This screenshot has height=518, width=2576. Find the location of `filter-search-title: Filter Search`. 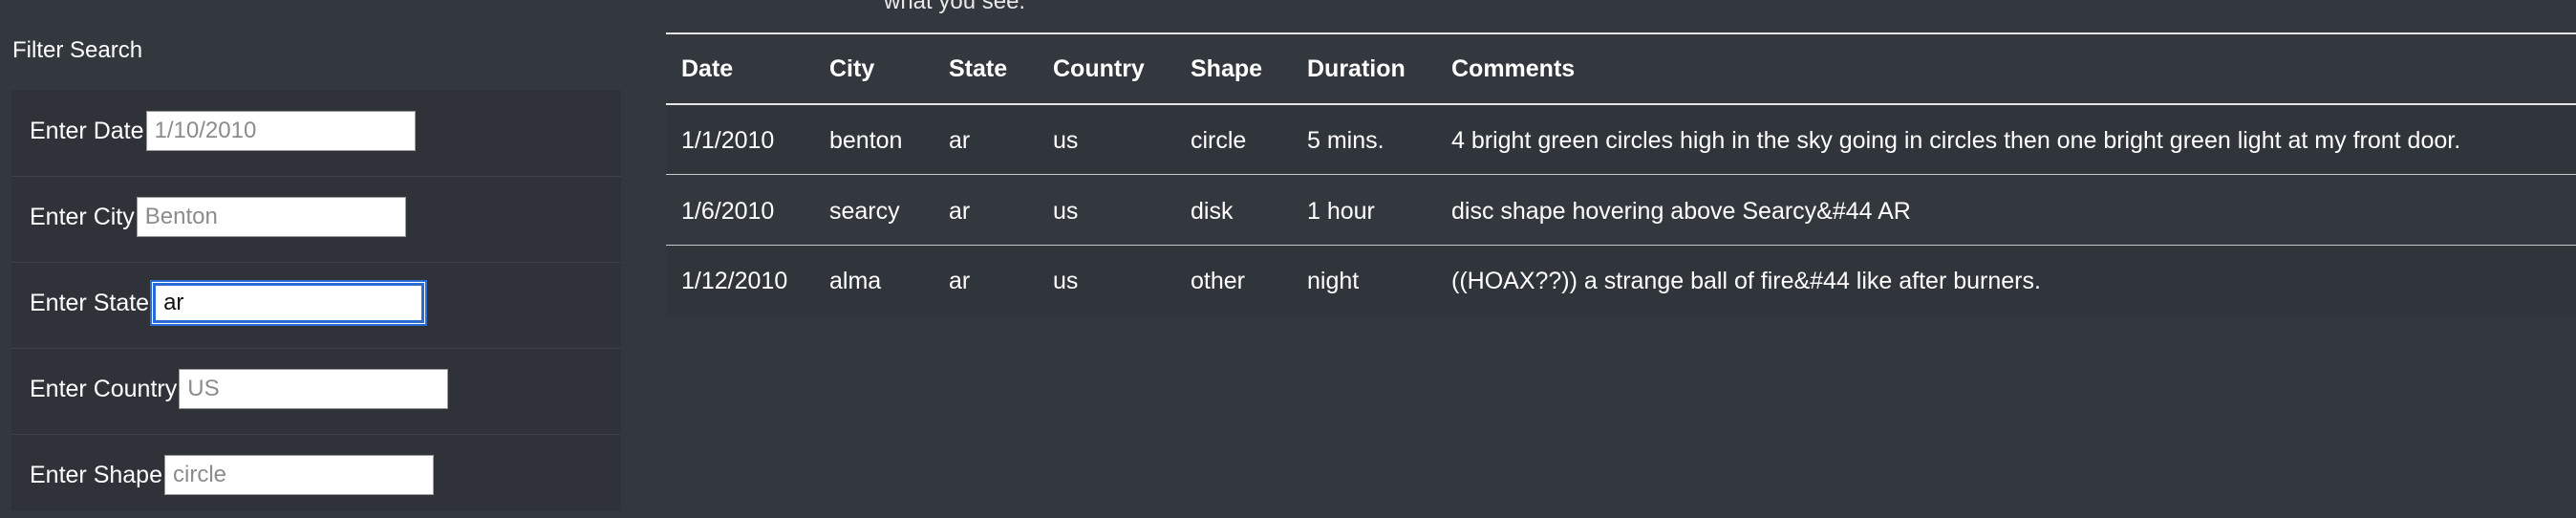

filter-search-title: Filter Search is located at coordinates (77, 50).